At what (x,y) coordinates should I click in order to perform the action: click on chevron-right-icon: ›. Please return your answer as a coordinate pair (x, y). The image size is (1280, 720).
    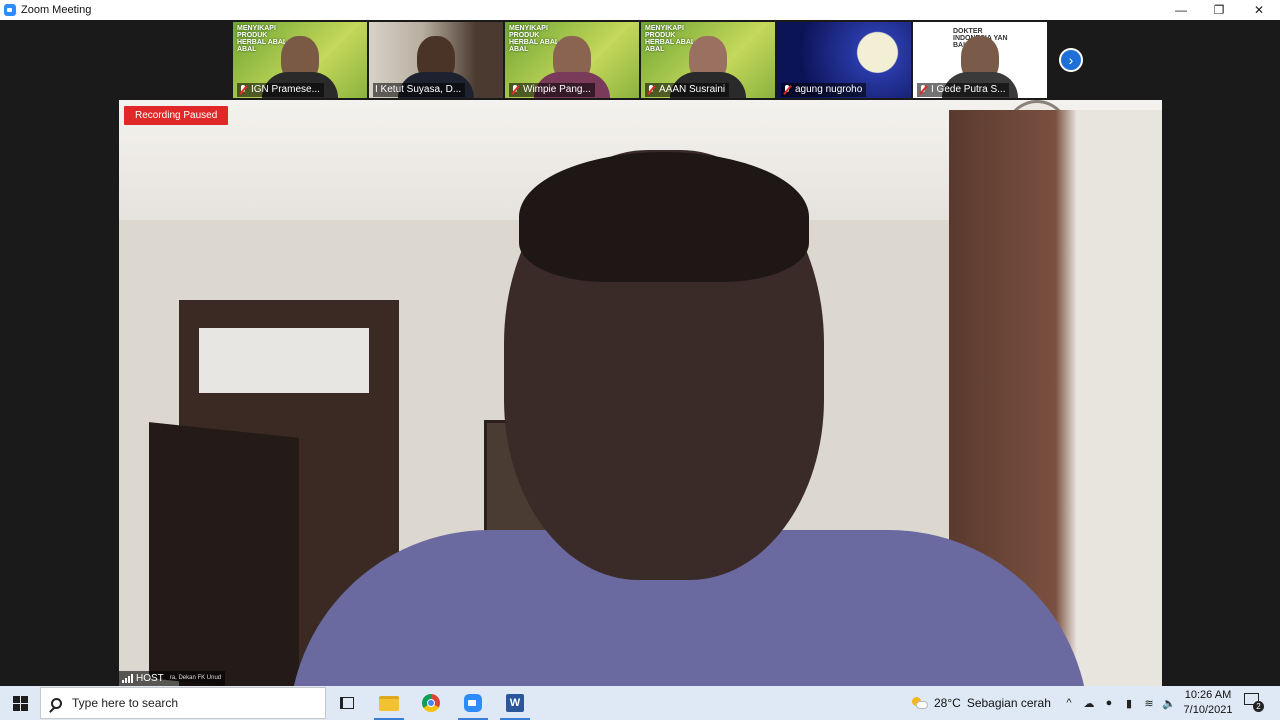
    Looking at the image, I should click on (1071, 60).